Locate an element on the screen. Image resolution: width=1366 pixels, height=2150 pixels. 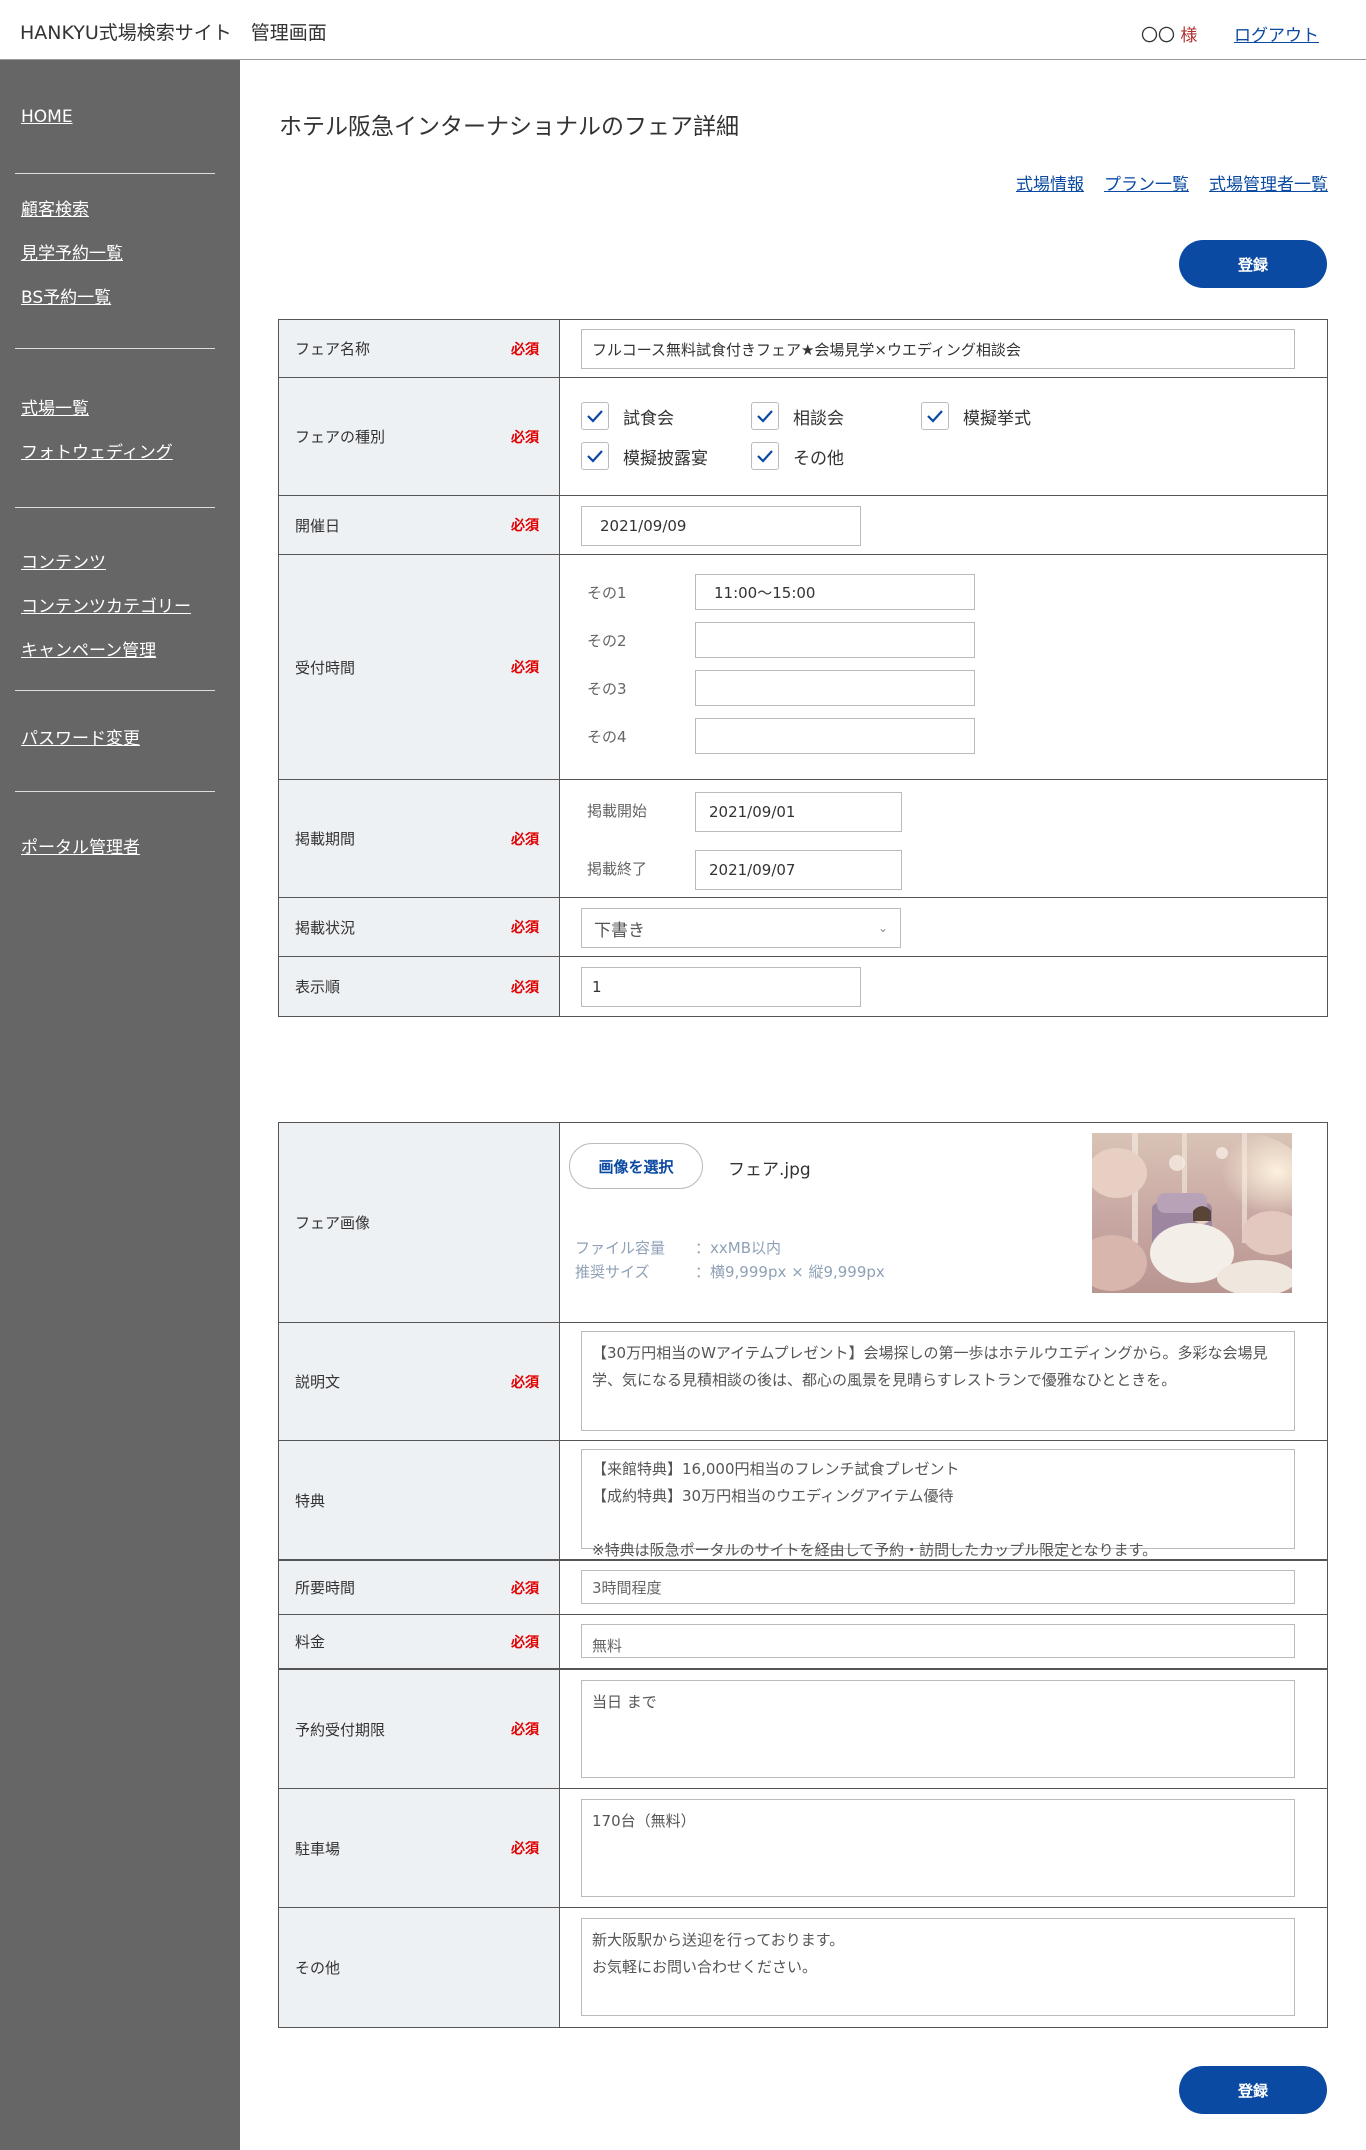
checkbox-mock-reception: 模擬披露宴 is located at coordinates (644, 456).